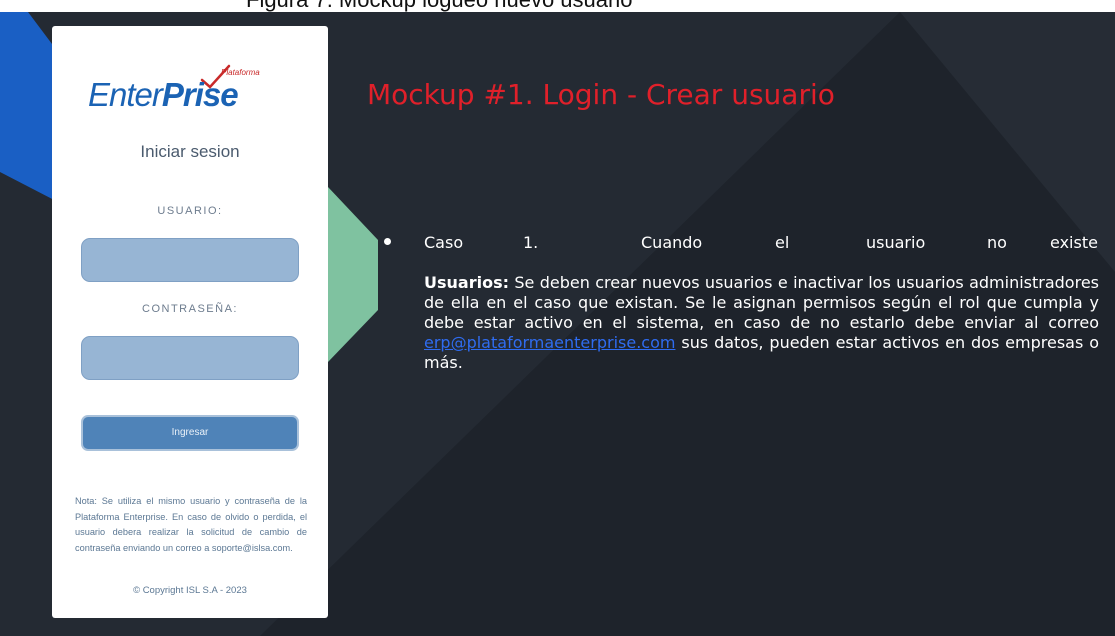  What do you see at coordinates (190, 590) in the screenshot?
I see `copyright-text: © Copyright ISL S.A - 2023` at bounding box center [190, 590].